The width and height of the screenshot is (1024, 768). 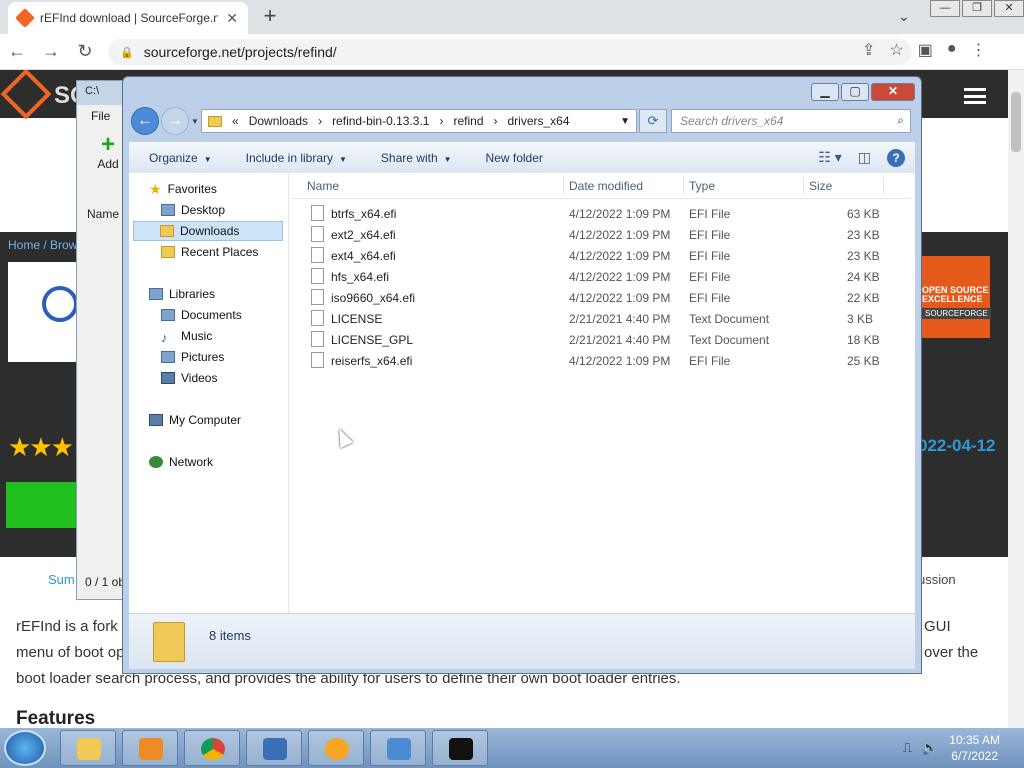 What do you see at coordinates (186, 336) in the screenshot?
I see `nav-music: ♪ Music` at bounding box center [186, 336].